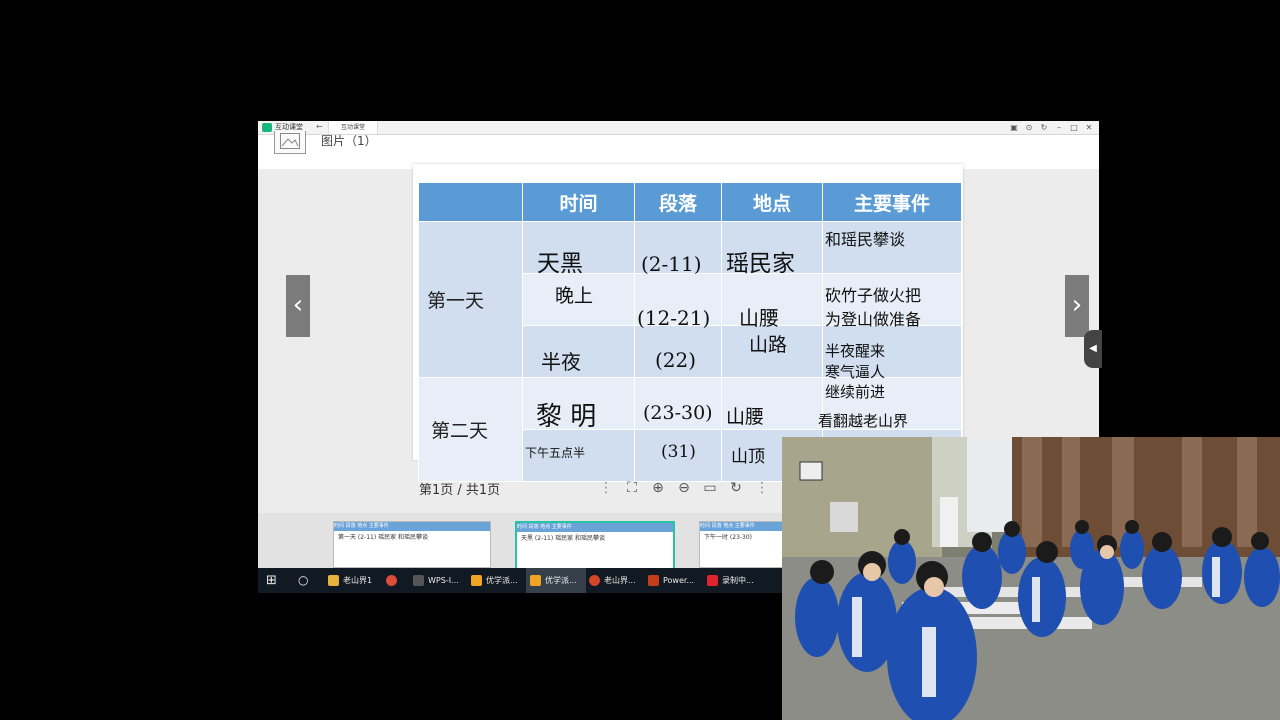  Describe the element at coordinates (358, 580) in the screenshot. I see `taskbar-label: 老山界1` at that location.